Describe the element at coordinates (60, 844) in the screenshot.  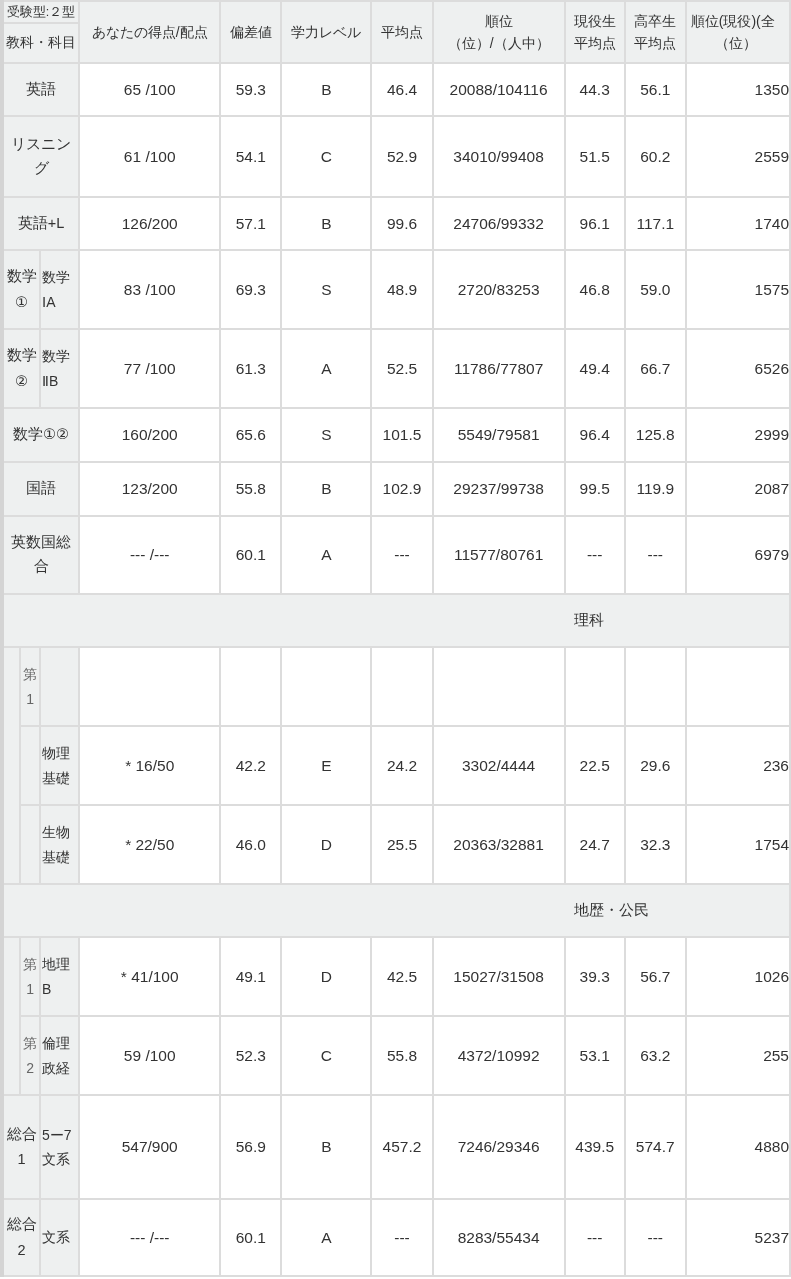
I see `subject-cell: 生物基礎` at that location.